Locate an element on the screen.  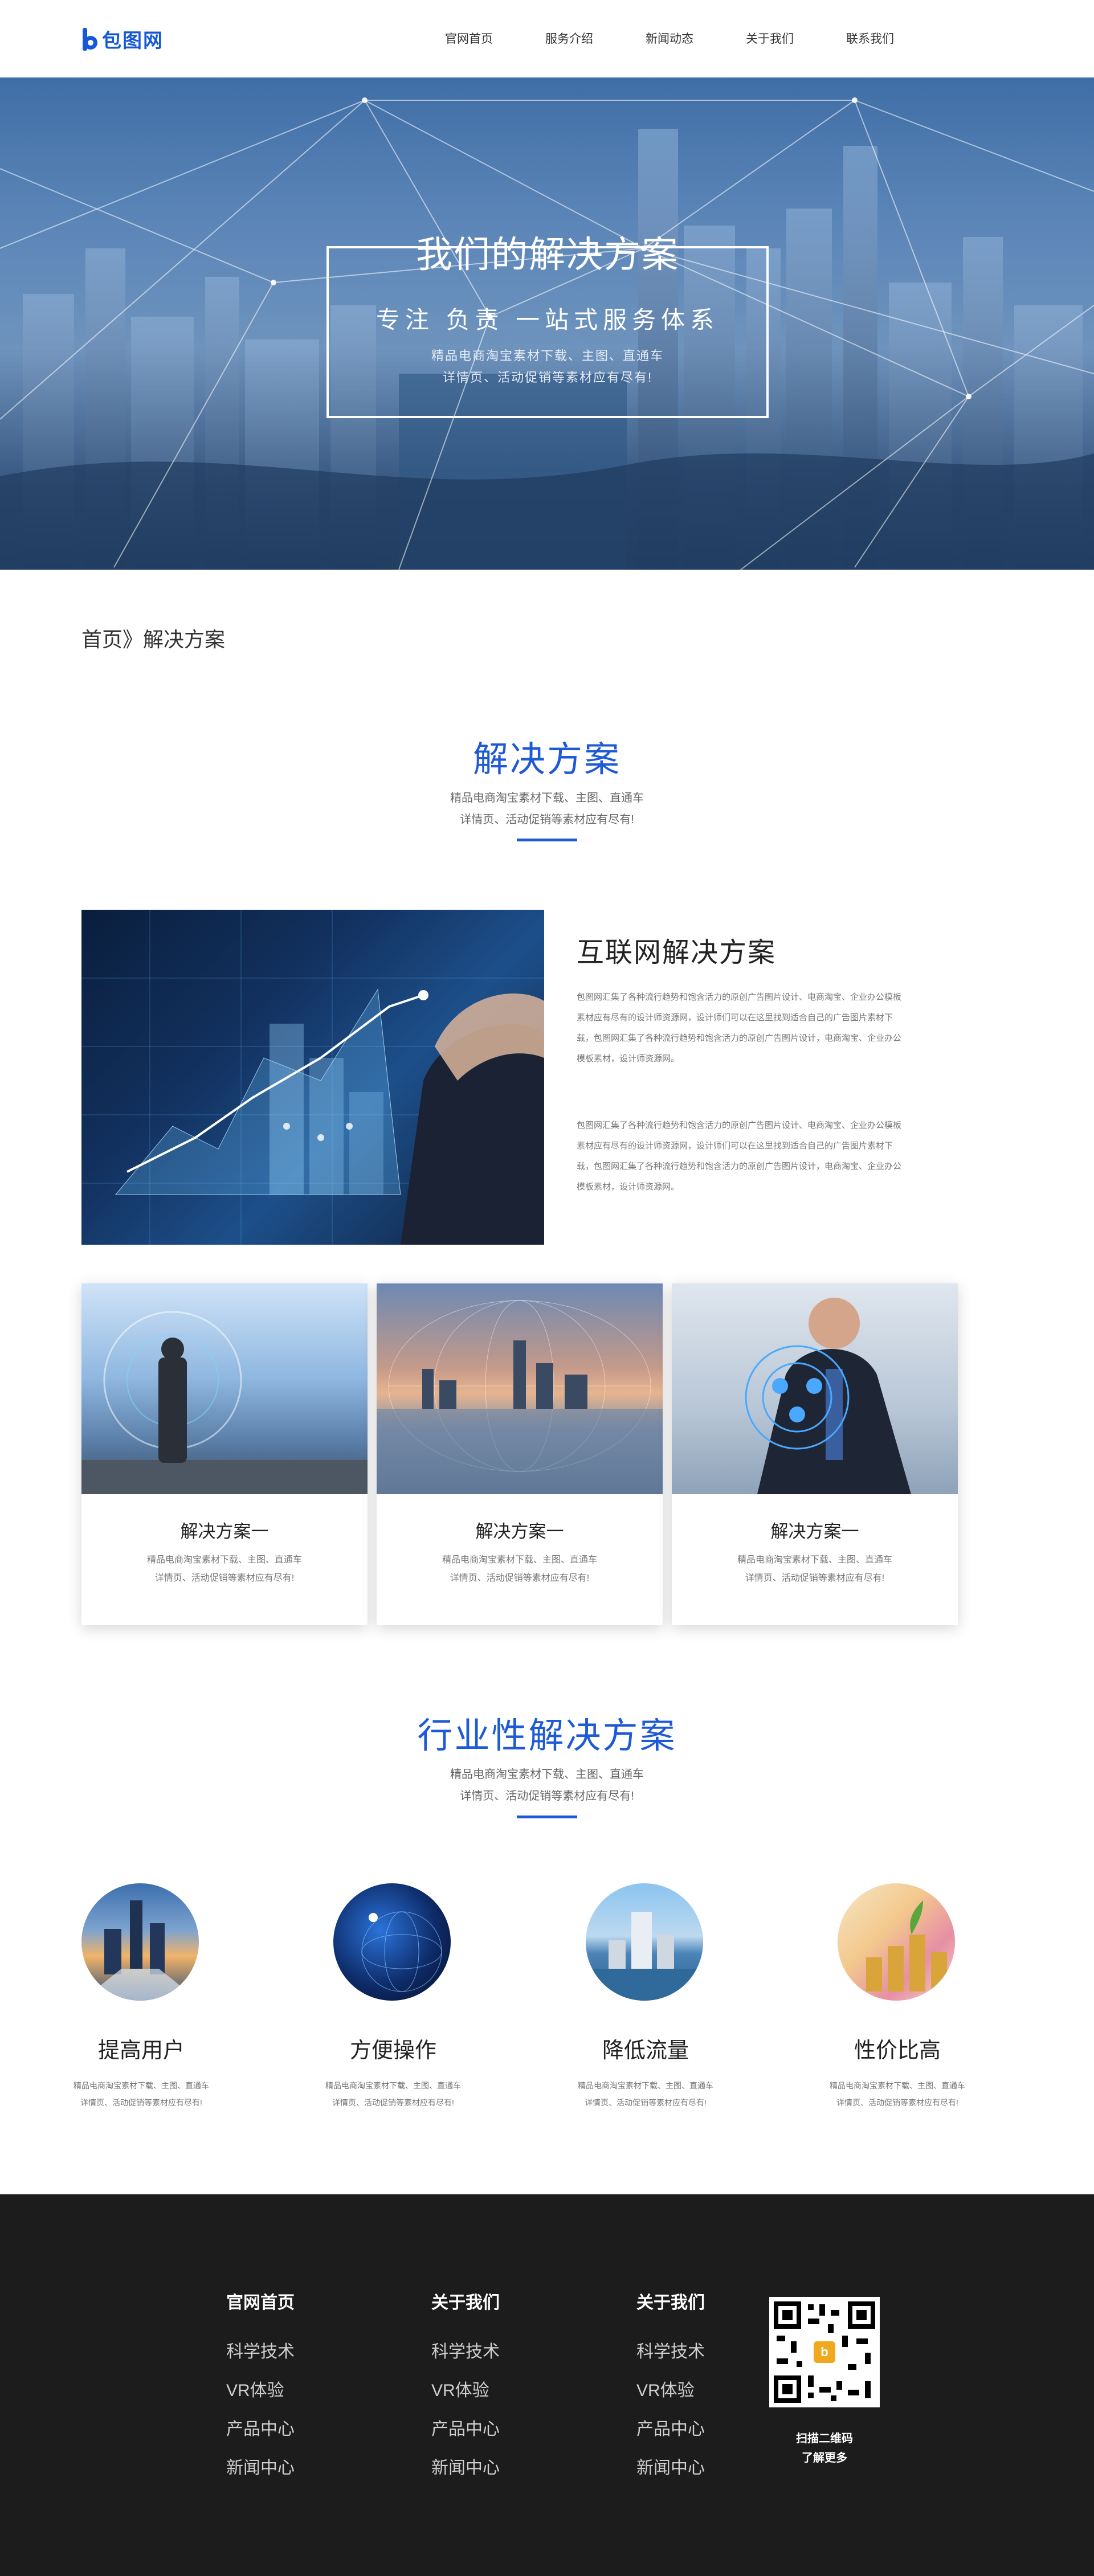
benefit-1-title: 提高用户 is located at coordinates (141, 2051).